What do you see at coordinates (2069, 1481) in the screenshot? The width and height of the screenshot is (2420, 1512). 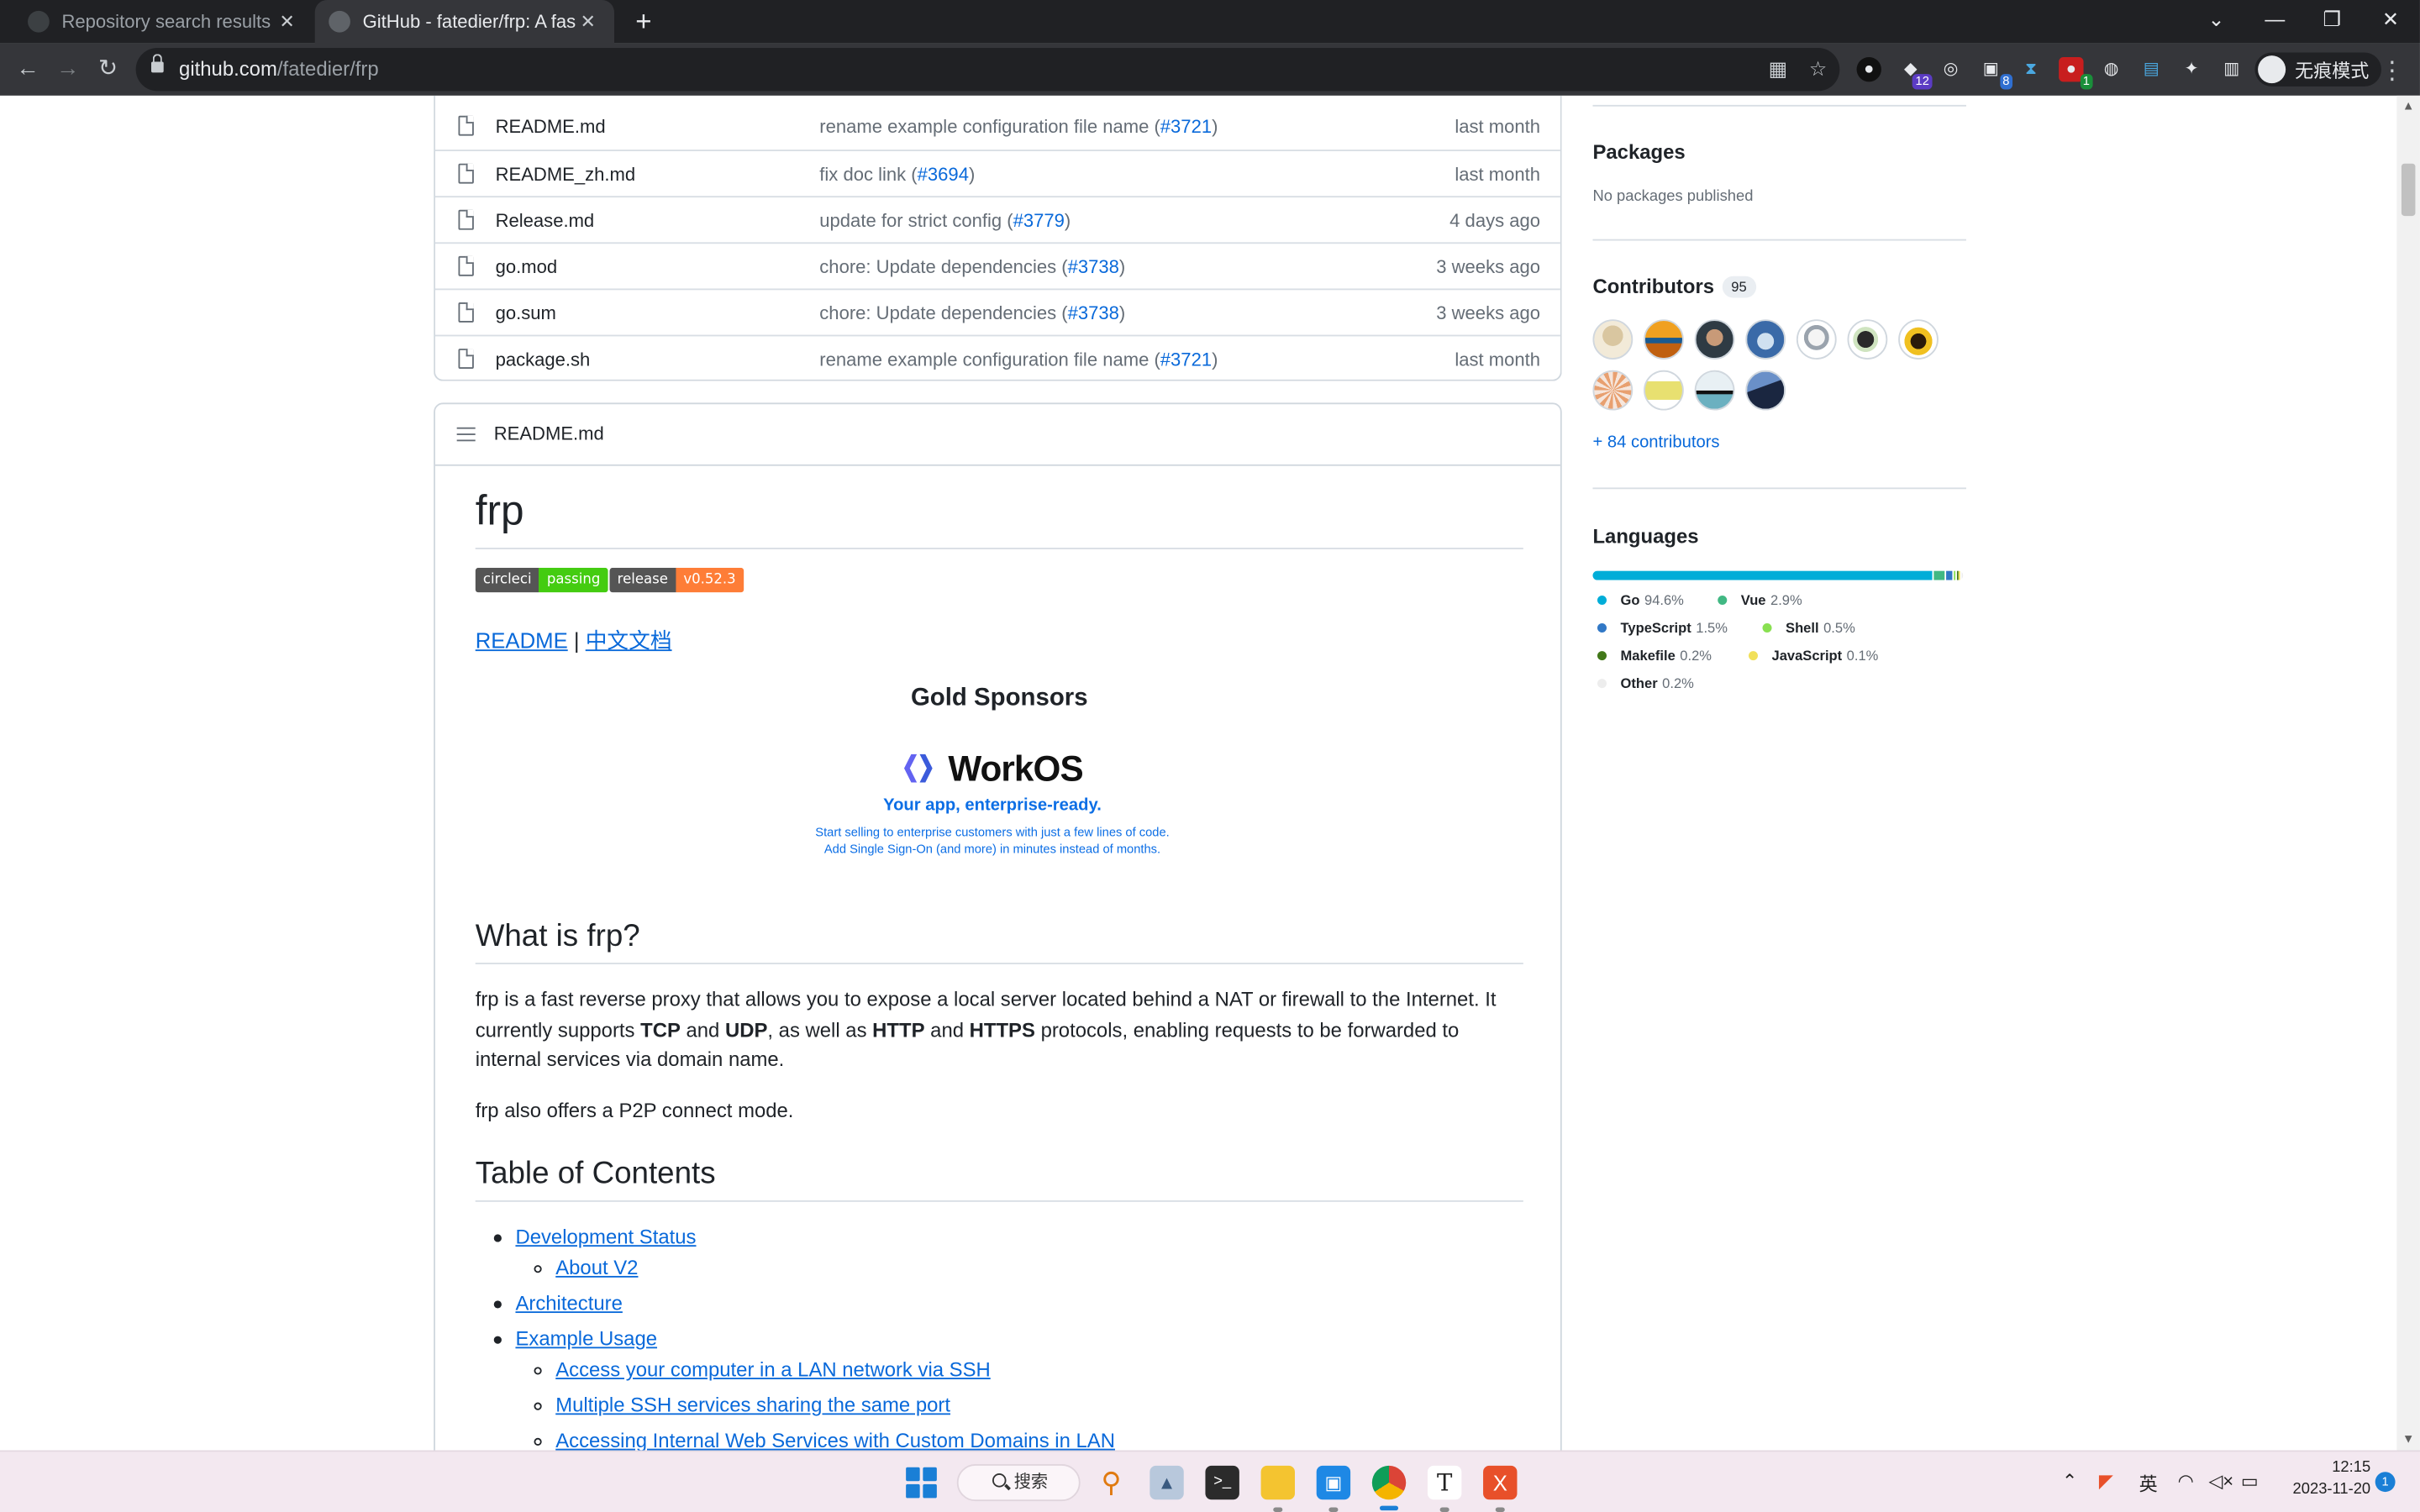 I see `tray-overflow-chevron-icon: ⌃` at bounding box center [2069, 1481].